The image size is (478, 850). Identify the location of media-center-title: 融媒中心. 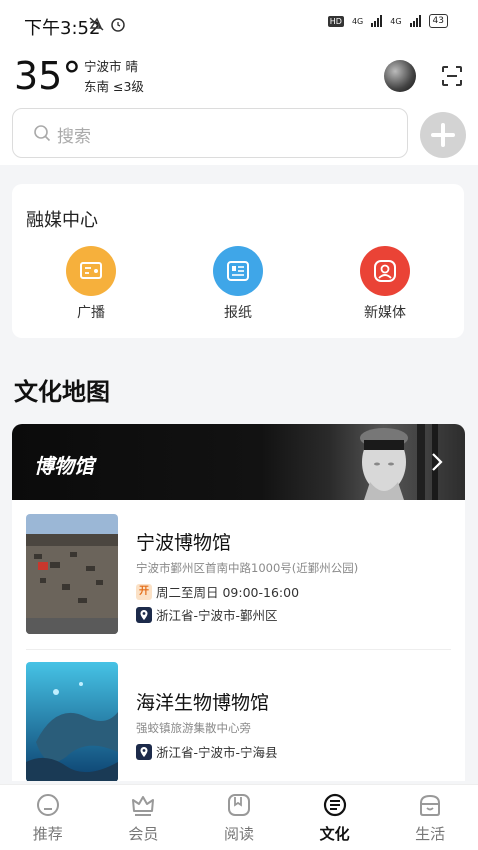
(62, 220).